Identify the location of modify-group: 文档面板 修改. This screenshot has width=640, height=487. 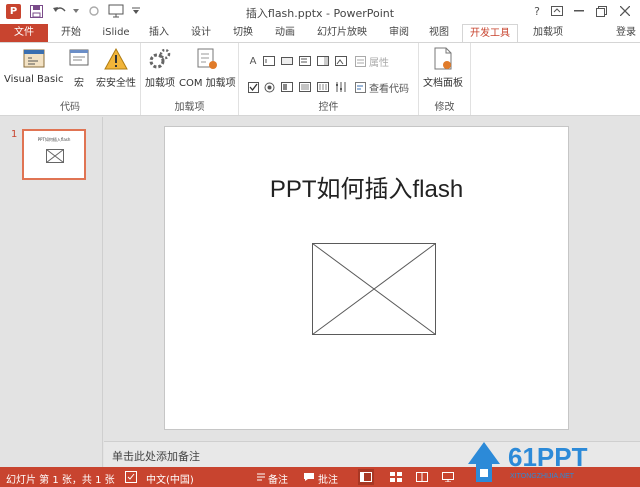
(445, 79).